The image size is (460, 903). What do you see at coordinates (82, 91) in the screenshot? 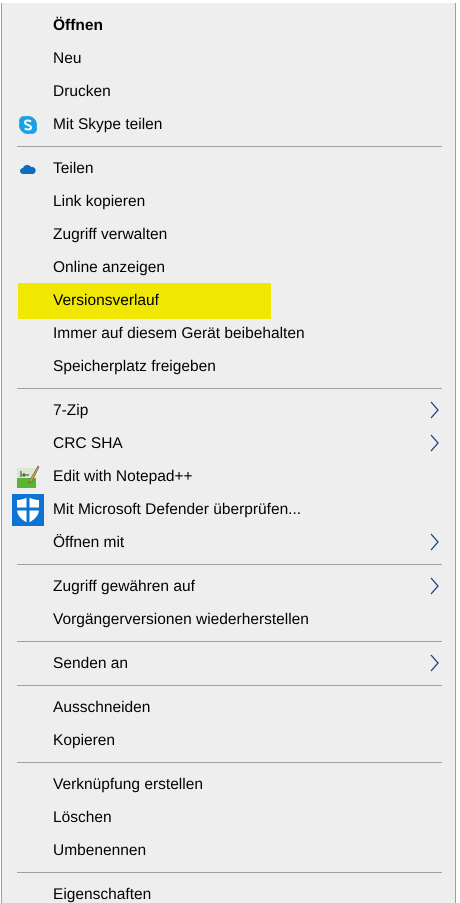
I see `menu-item: Drucken` at bounding box center [82, 91].